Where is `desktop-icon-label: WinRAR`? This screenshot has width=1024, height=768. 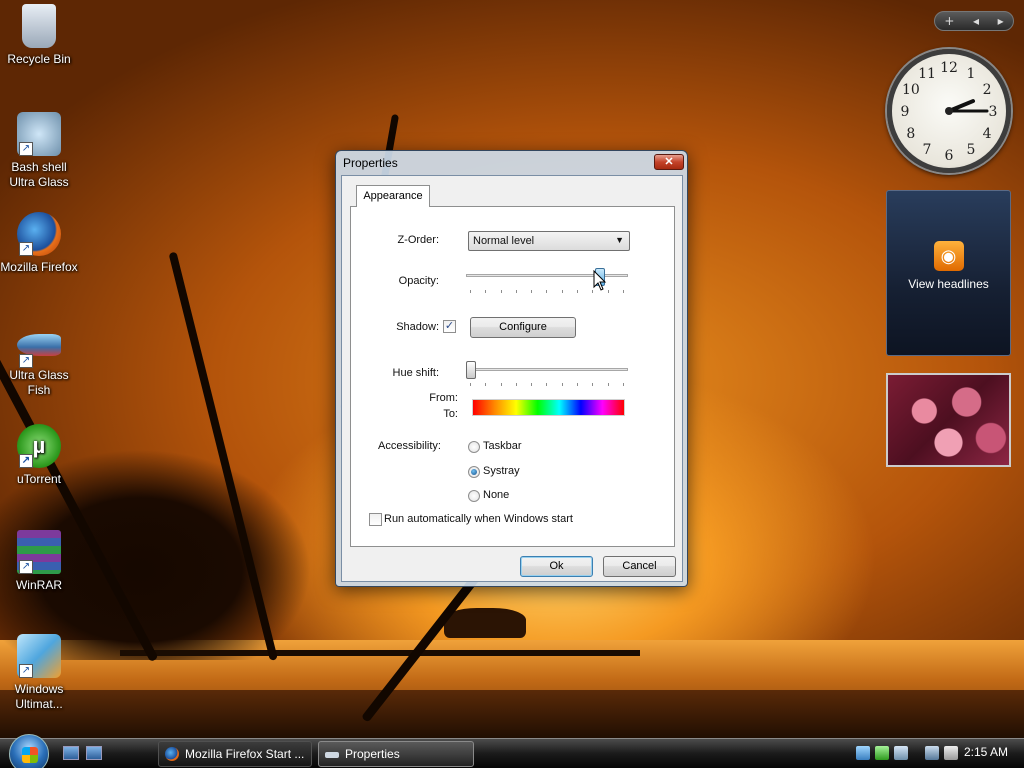 desktop-icon-label: WinRAR is located at coordinates (38, 585).